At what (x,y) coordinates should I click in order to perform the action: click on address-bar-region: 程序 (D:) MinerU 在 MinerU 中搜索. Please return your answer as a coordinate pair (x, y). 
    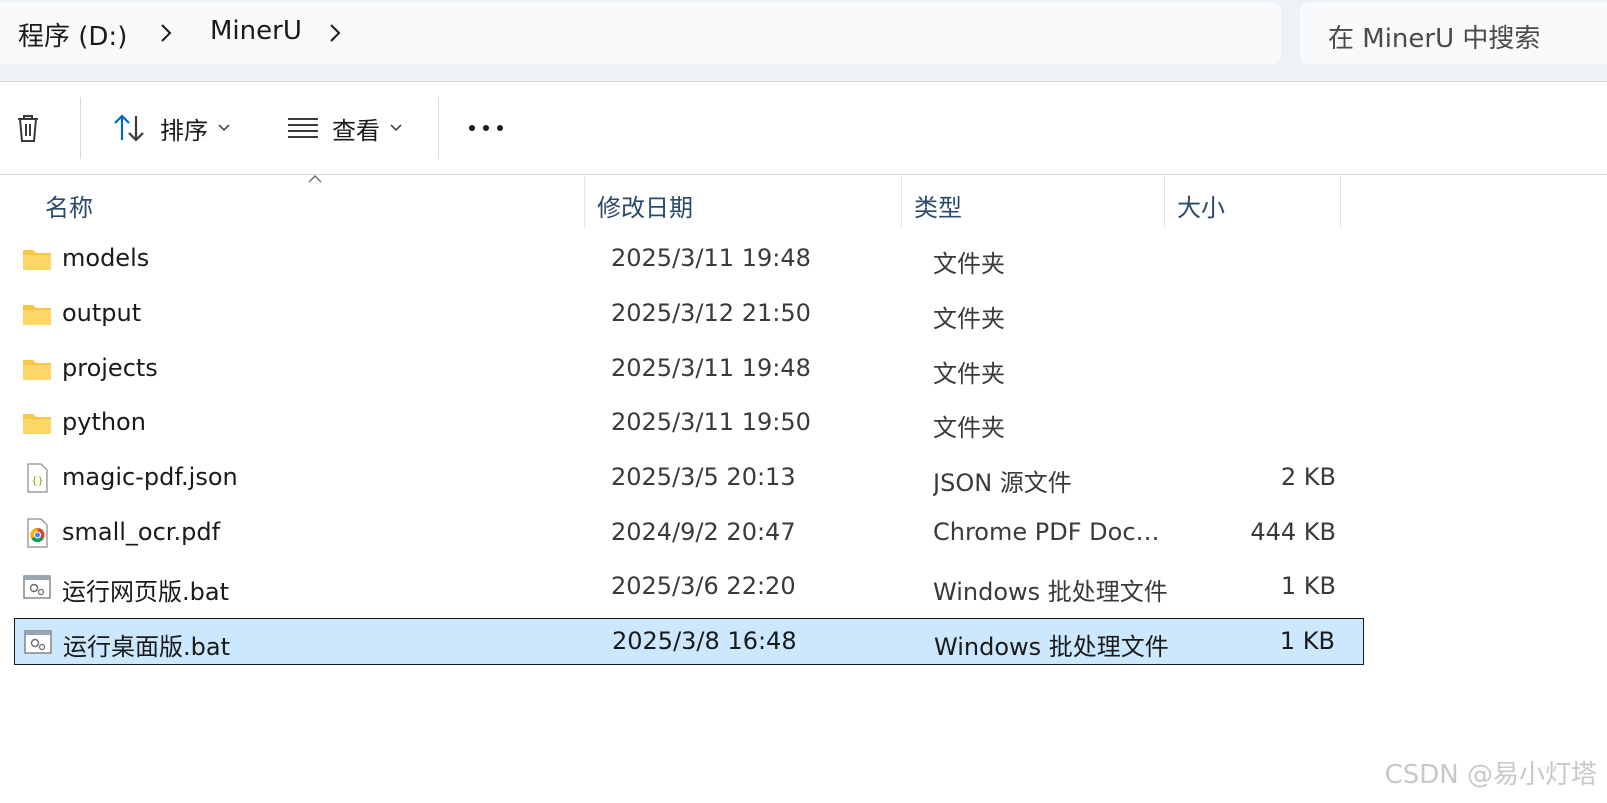
    Looking at the image, I should click on (803, 41).